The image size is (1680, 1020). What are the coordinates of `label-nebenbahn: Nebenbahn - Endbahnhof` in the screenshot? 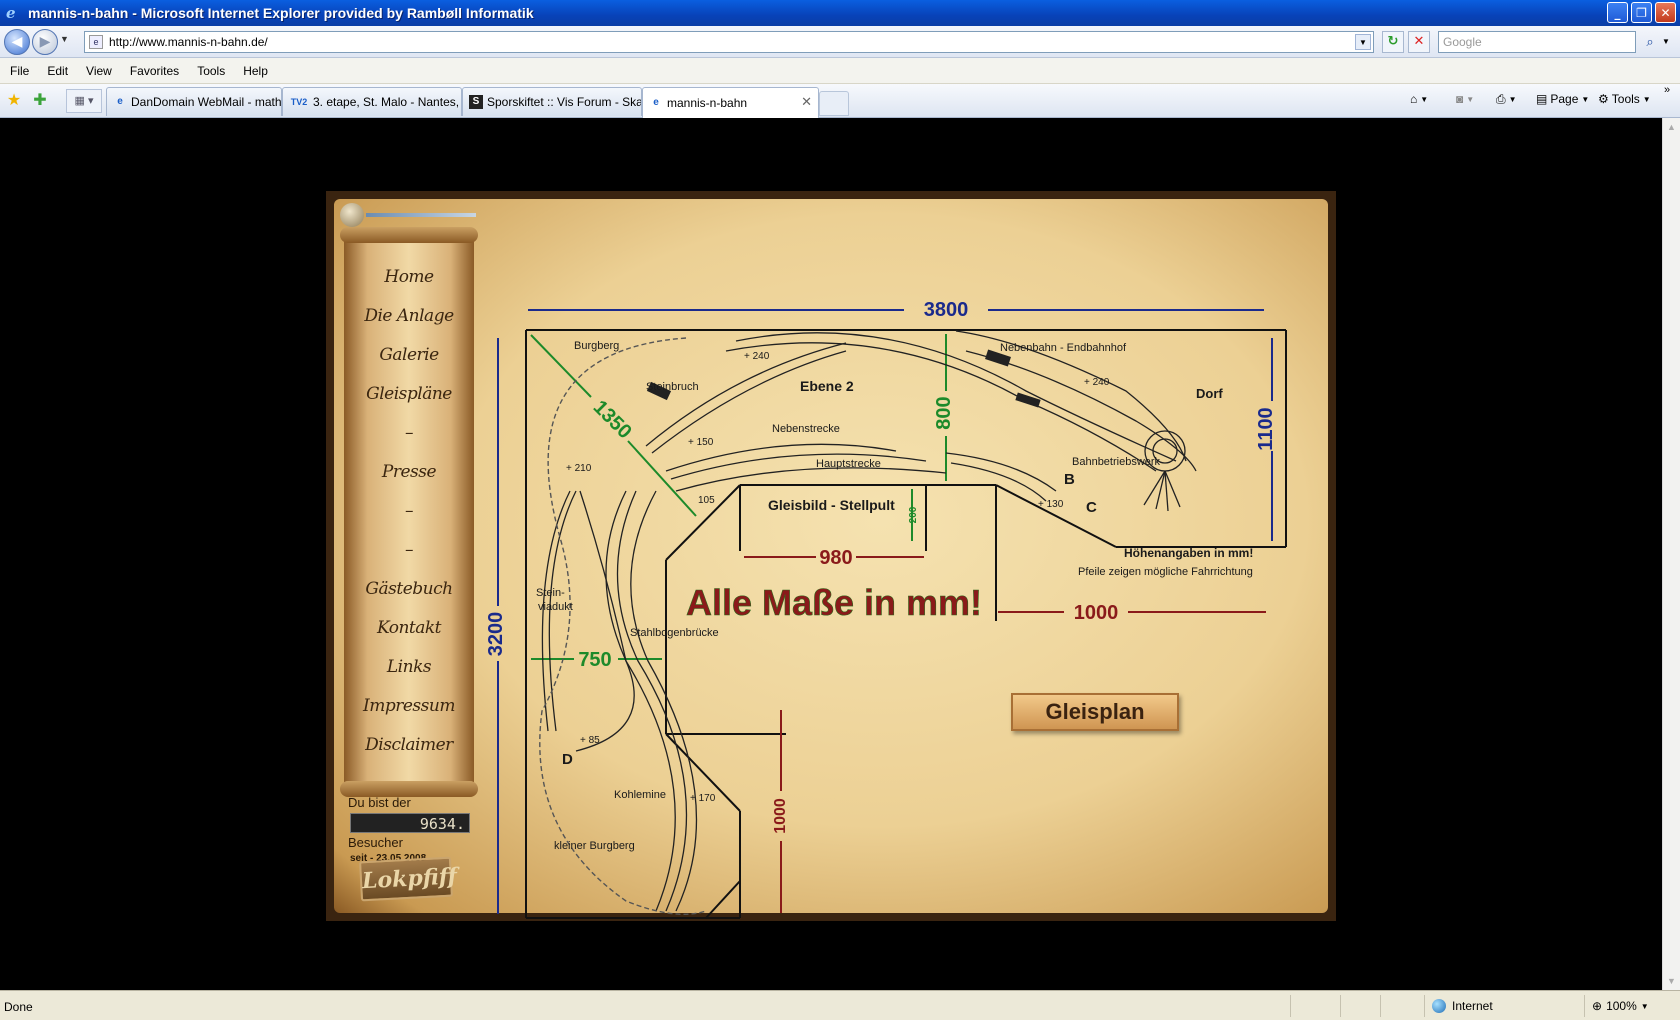 It's located at (1063, 348).